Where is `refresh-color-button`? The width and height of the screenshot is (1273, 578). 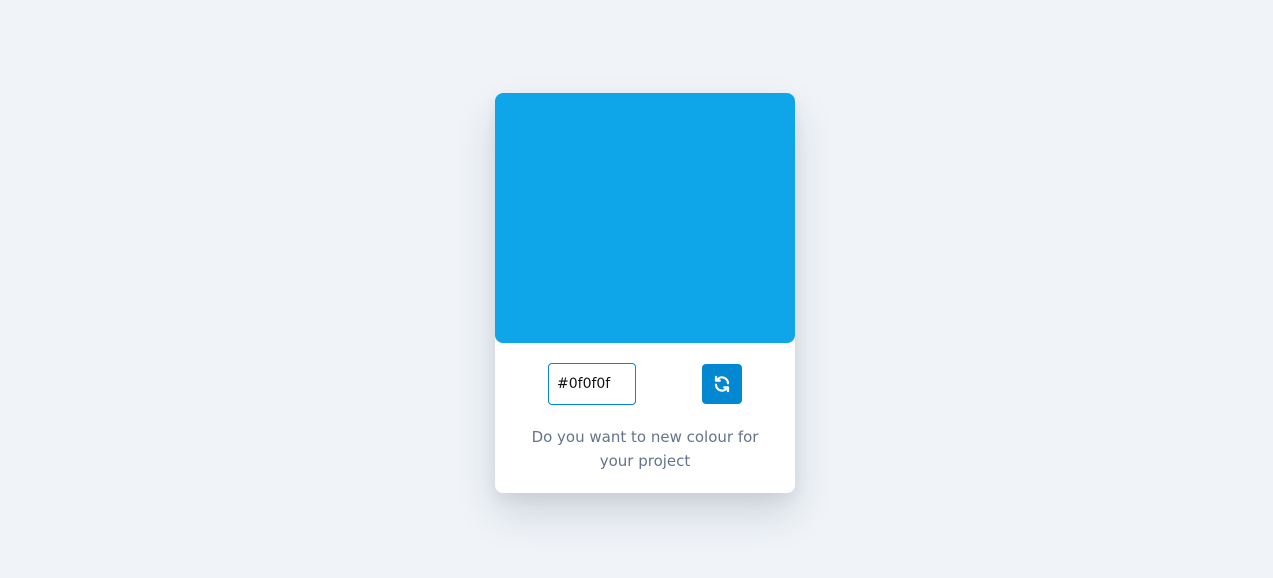
refresh-color-button is located at coordinates (722, 384).